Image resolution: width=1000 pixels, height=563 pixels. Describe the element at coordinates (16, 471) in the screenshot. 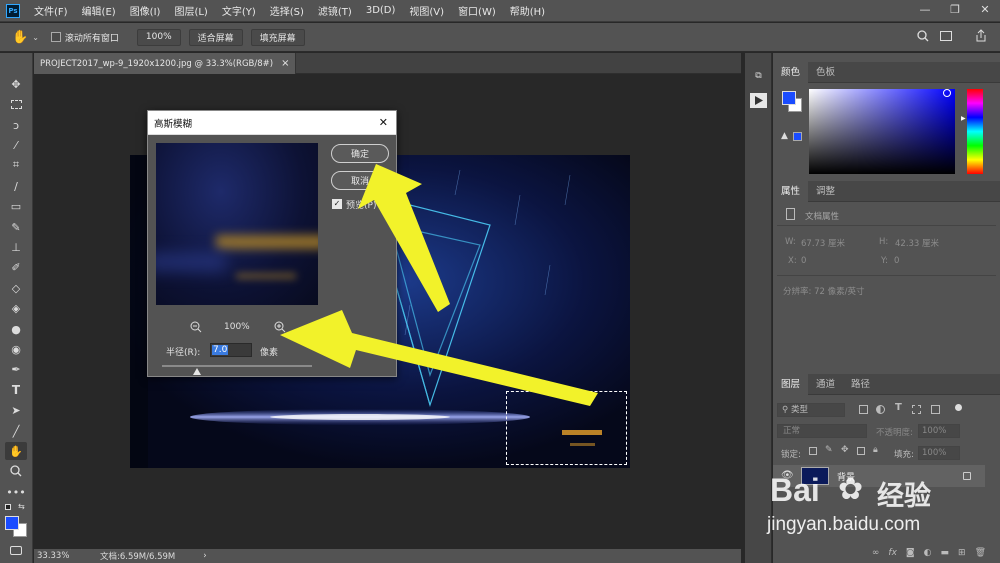

I see `zoom-tool-icon` at that location.